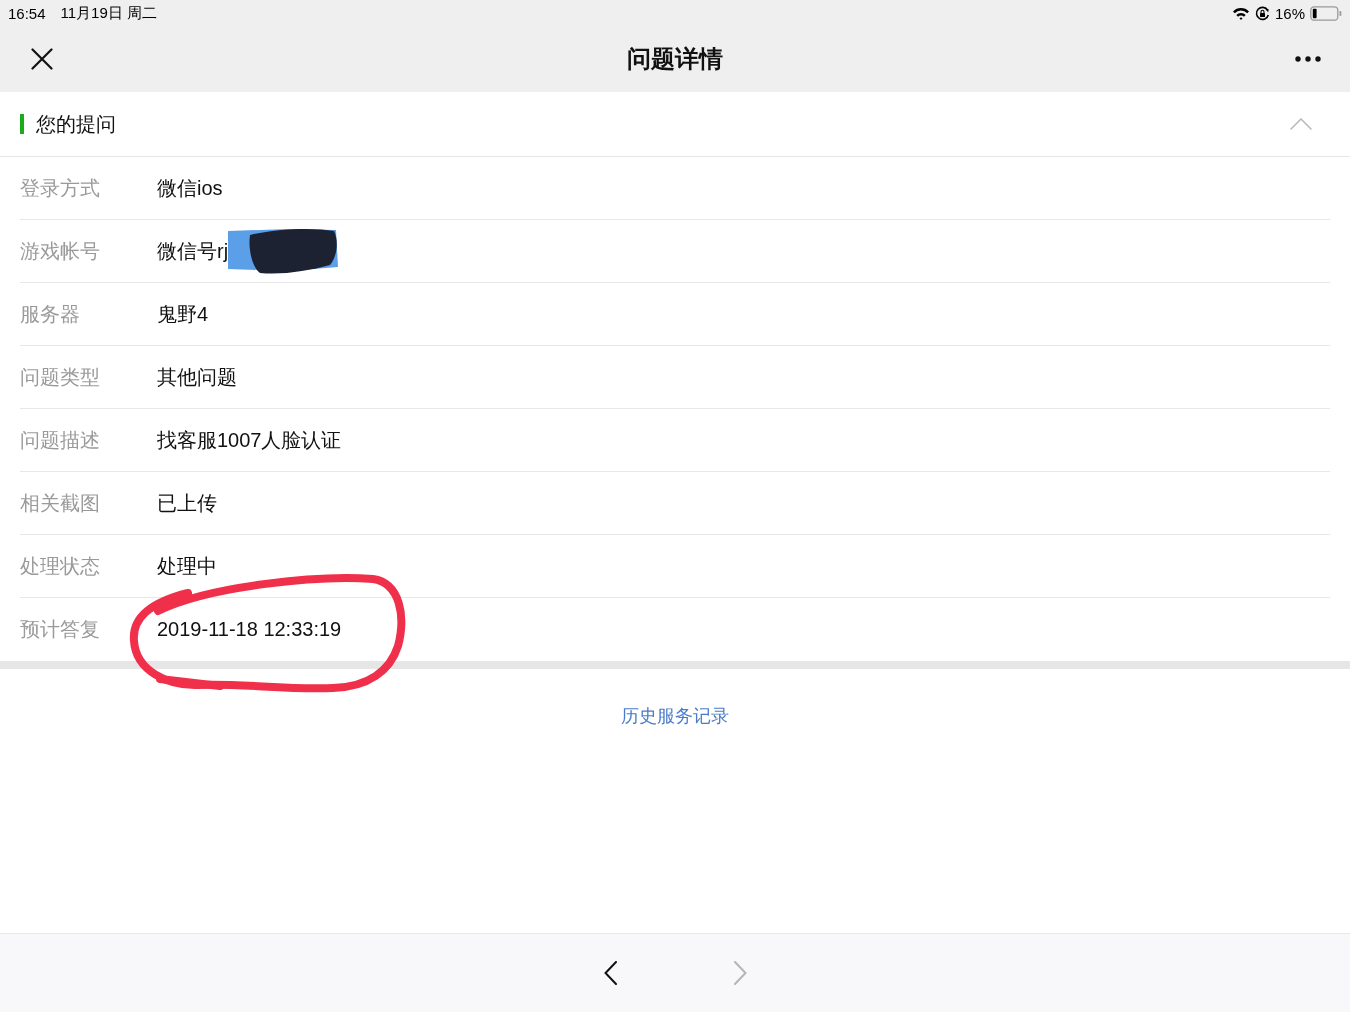 Image resolution: width=1350 pixels, height=1012 pixels. Describe the element at coordinates (50, 314) in the screenshot. I see `field-label: 服务器` at that location.